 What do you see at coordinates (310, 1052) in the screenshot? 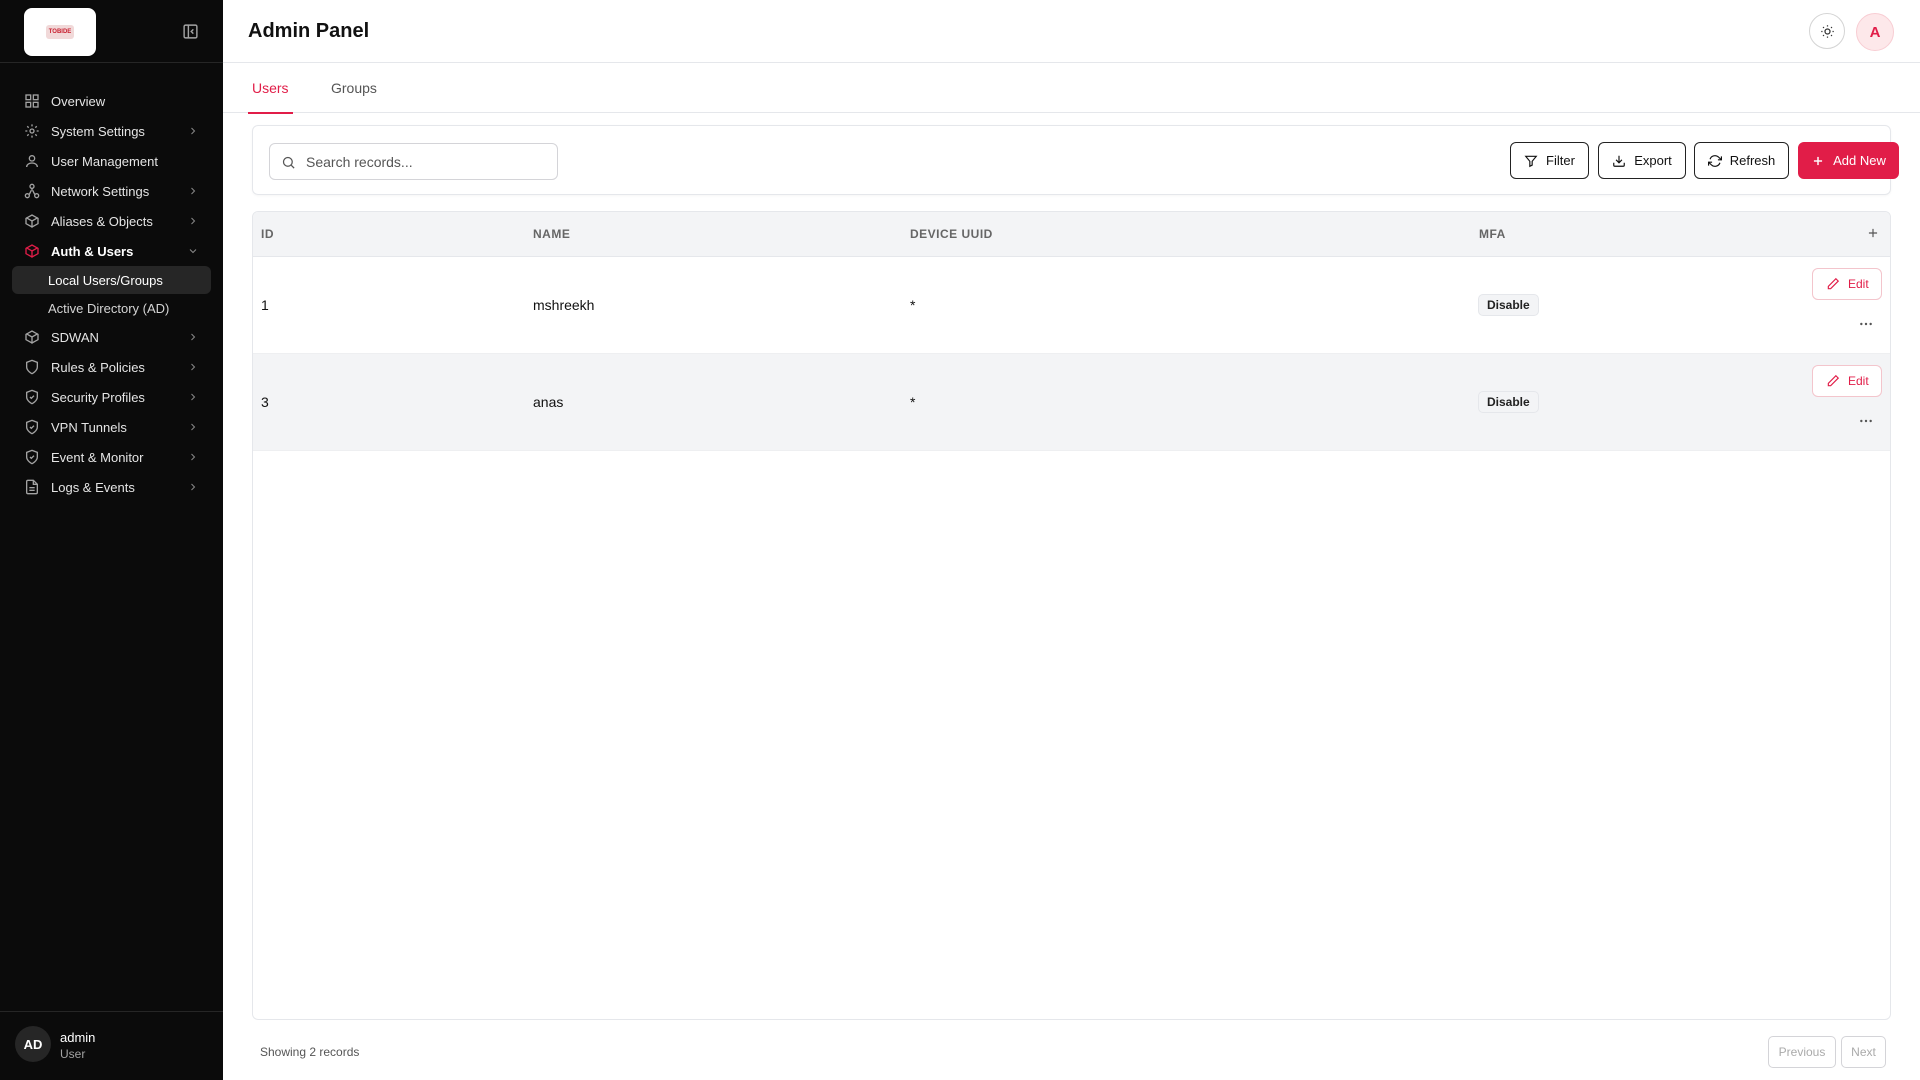
I see `records-count: Showing 2 records` at bounding box center [310, 1052].